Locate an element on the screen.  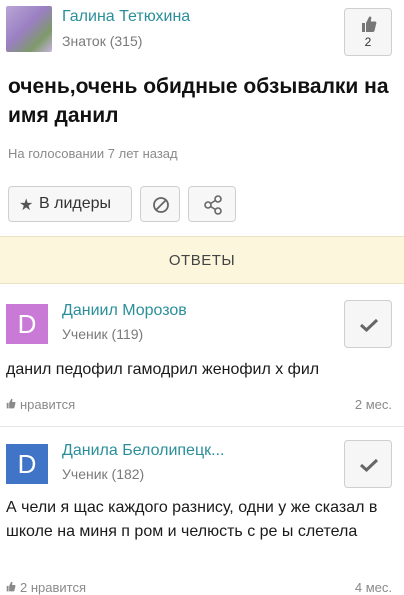
answer-divider is located at coordinates (202, 426).